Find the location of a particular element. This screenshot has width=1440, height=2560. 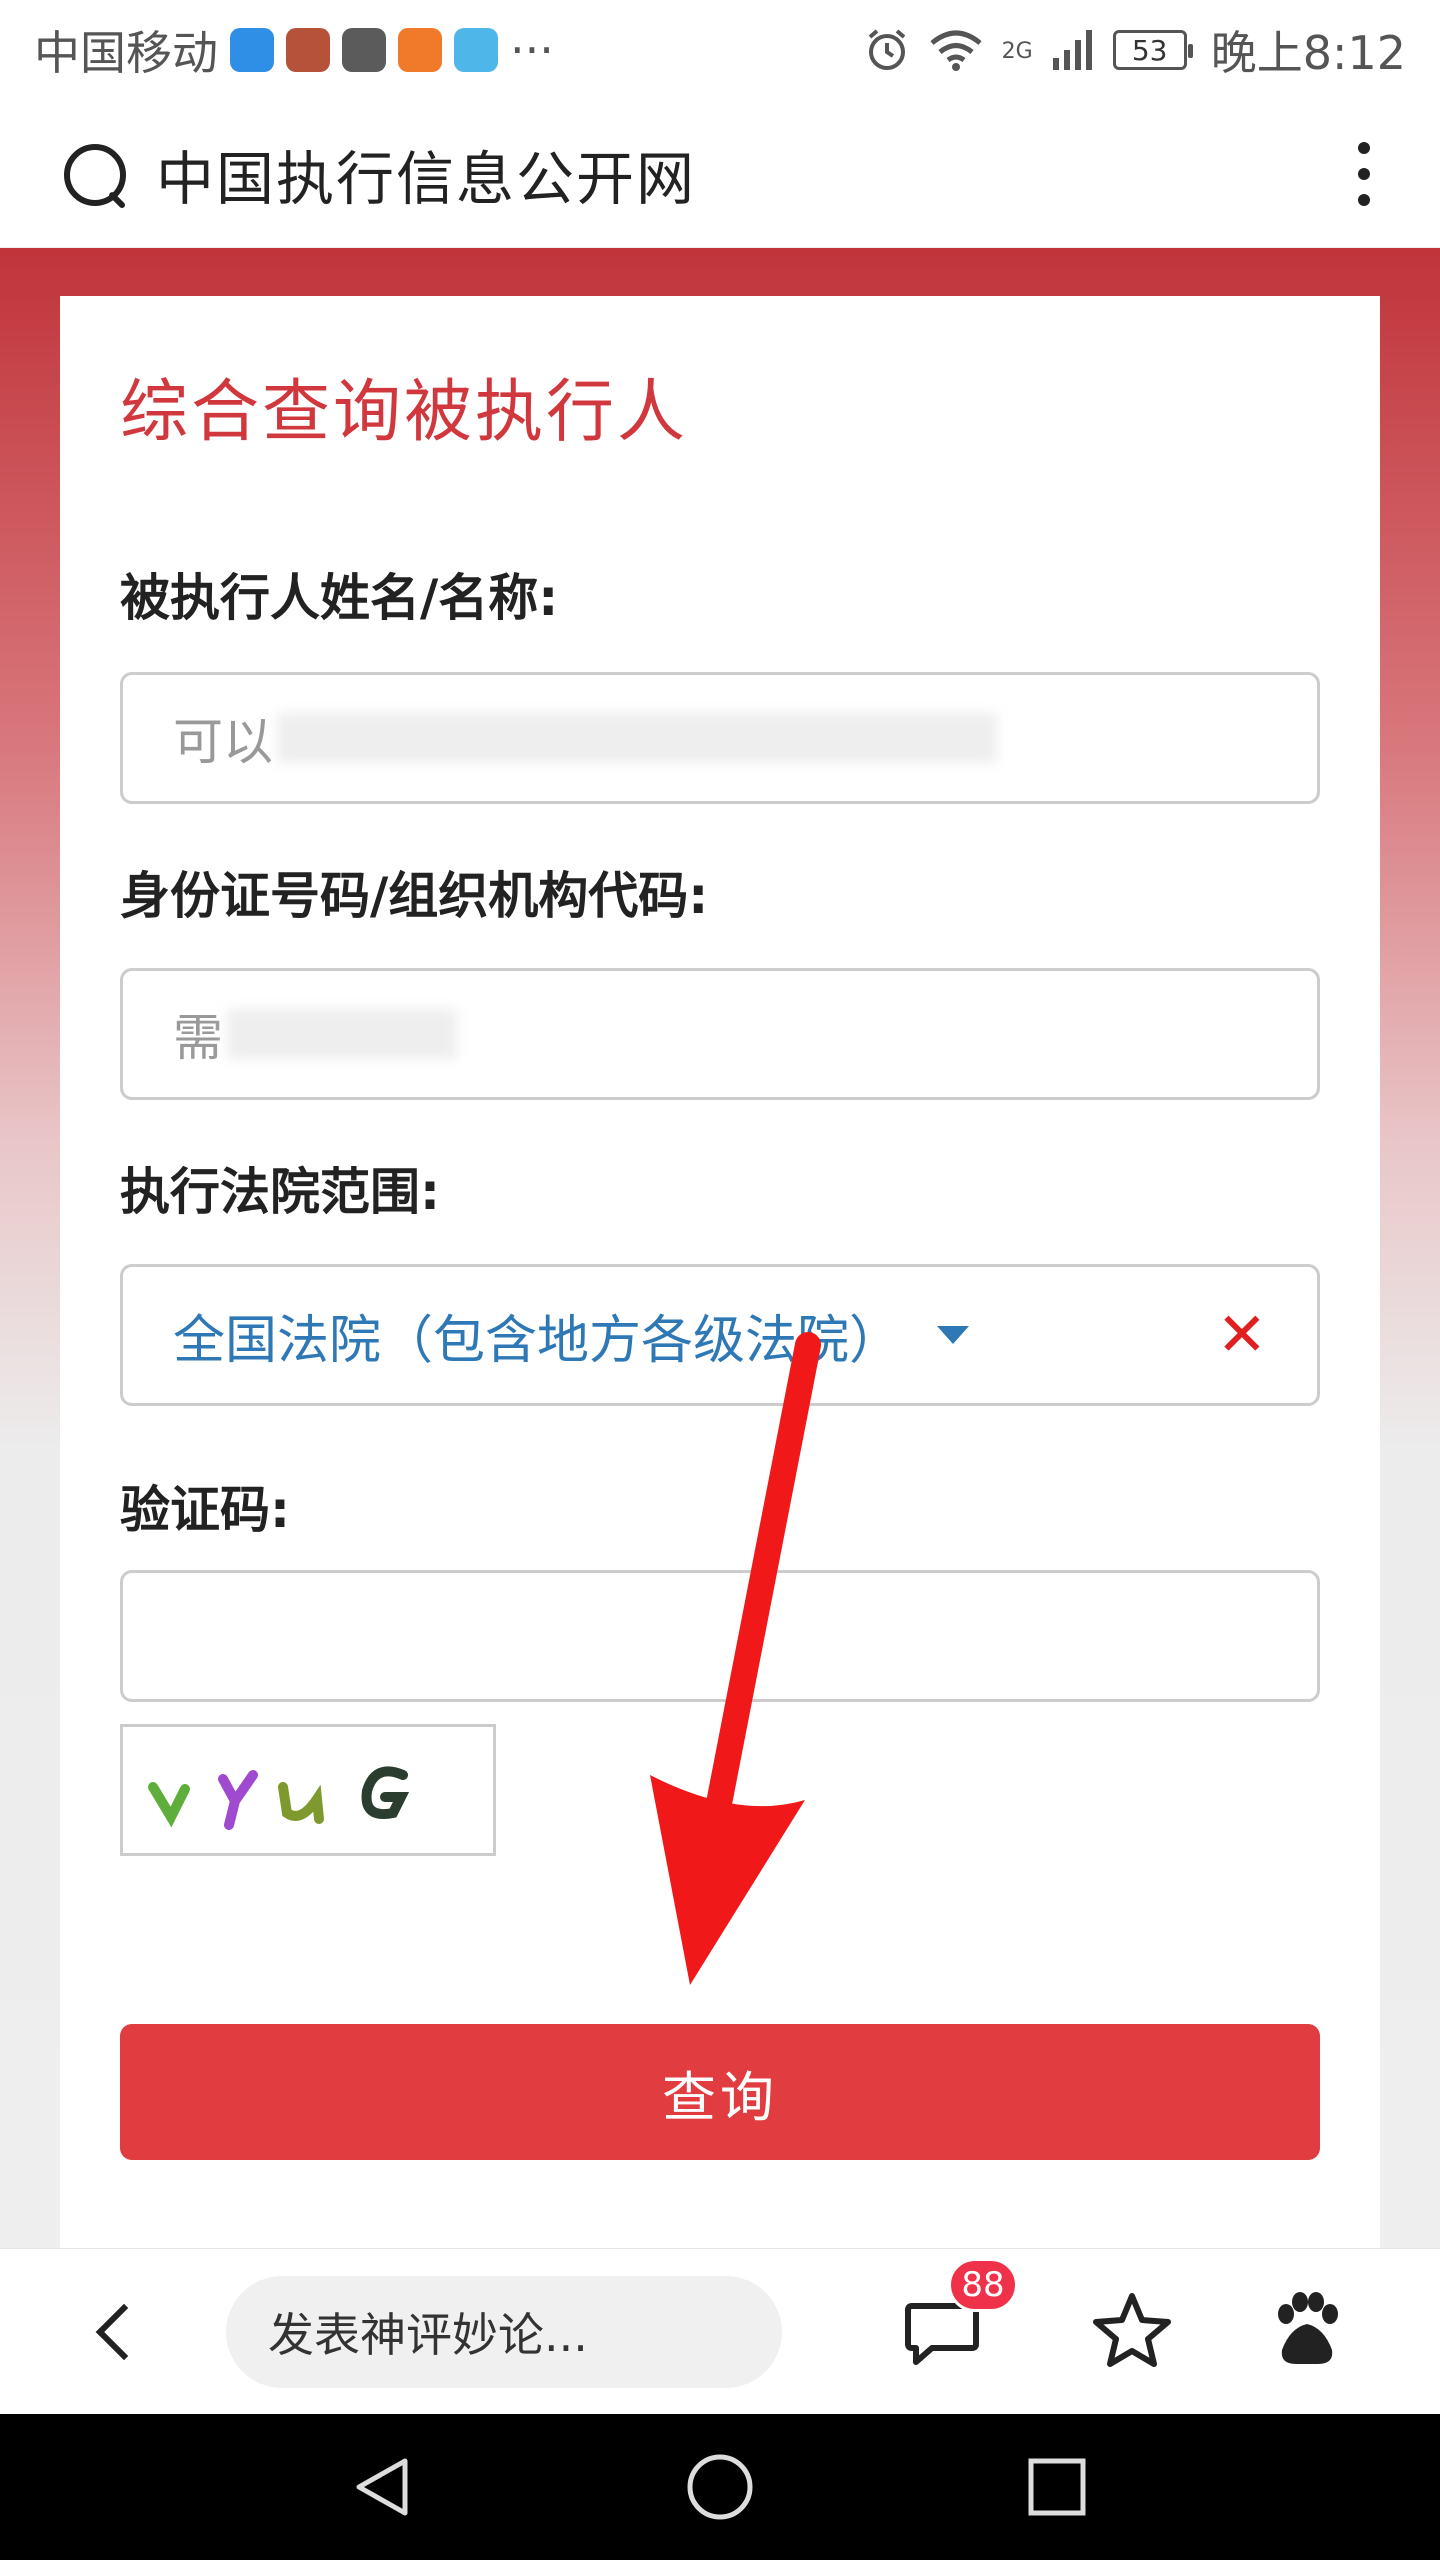

nav-recents-icon is located at coordinates (1057, 2487).